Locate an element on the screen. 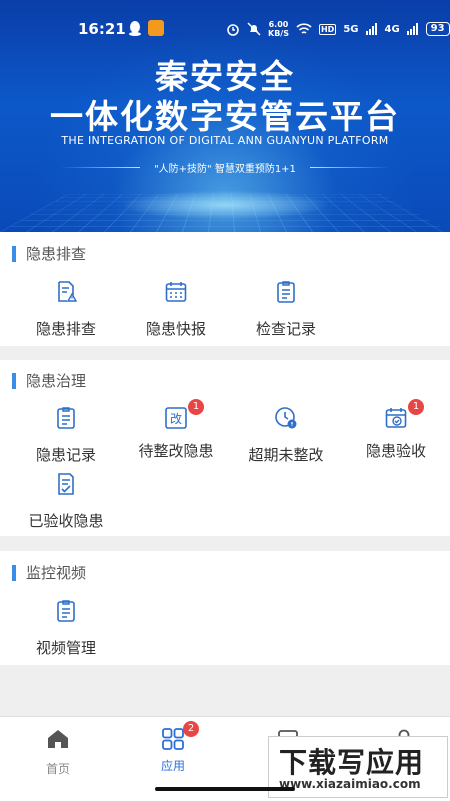 The width and height of the screenshot is (450, 801). menu-item-video-management: 视频管理 is located at coordinates (66, 628).